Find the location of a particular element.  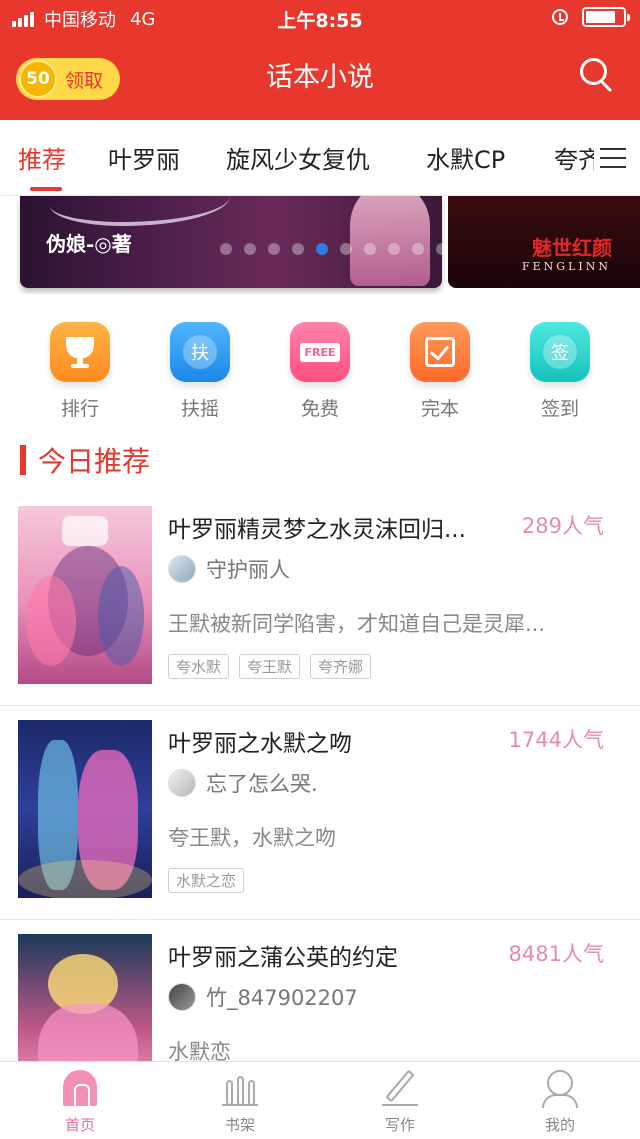

app-header: 中国移动 4G 上午8:55 50 领取 话本小说 is located at coordinates (320, 60).